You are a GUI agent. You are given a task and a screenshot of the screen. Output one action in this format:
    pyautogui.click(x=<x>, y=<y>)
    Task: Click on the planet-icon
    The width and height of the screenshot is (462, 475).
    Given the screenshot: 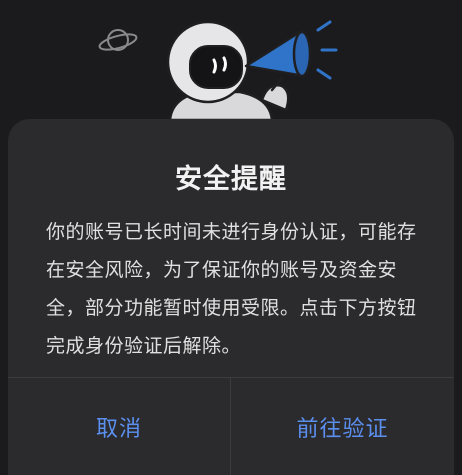 What is the action you would take?
    pyautogui.click(x=118, y=40)
    